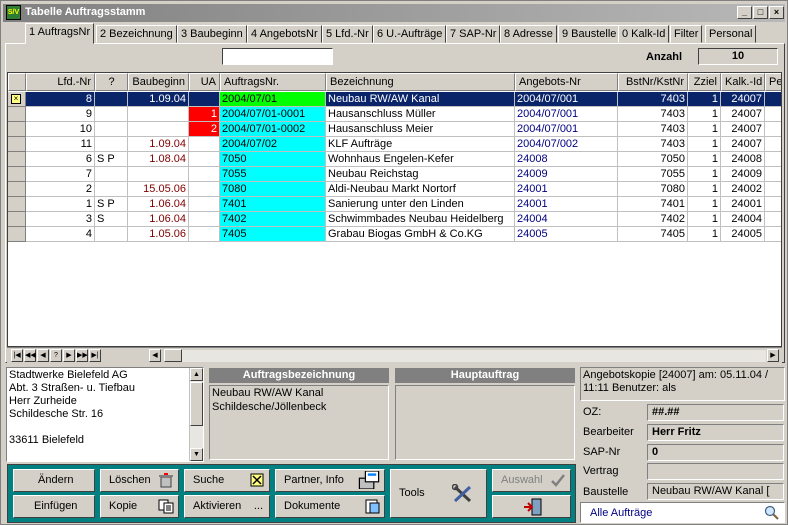 The width and height of the screenshot is (788, 525). What do you see at coordinates (653, 174) in the screenshot?
I see `cell-bst: 7055` at bounding box center [653, 174].